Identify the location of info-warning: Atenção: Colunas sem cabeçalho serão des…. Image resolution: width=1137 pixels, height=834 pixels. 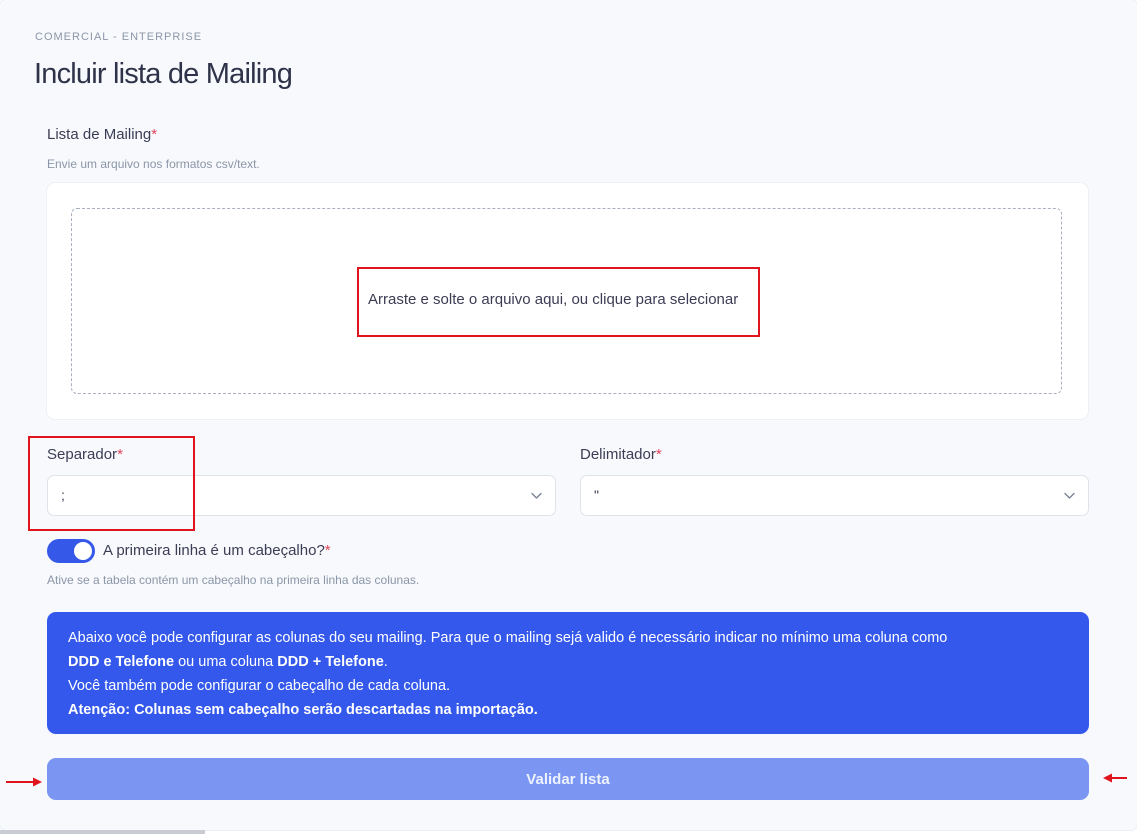
(303, 710).